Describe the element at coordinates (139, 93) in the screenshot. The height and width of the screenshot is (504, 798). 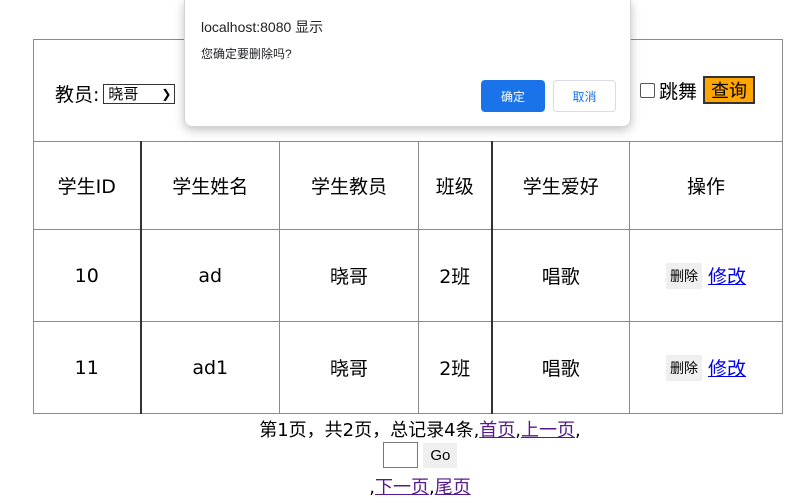
I see `teacher-select: 晓哥 ❯` at that location.